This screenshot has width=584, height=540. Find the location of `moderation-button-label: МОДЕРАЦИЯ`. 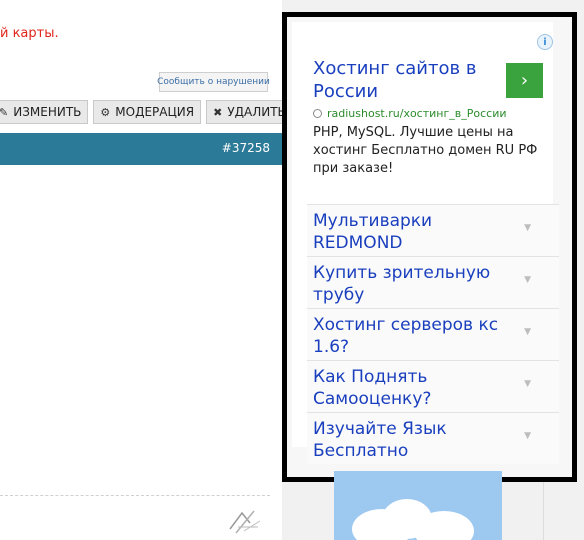

moderation-button-label: МОДЕРАЦИЯ is located at coordinates (155, 112).